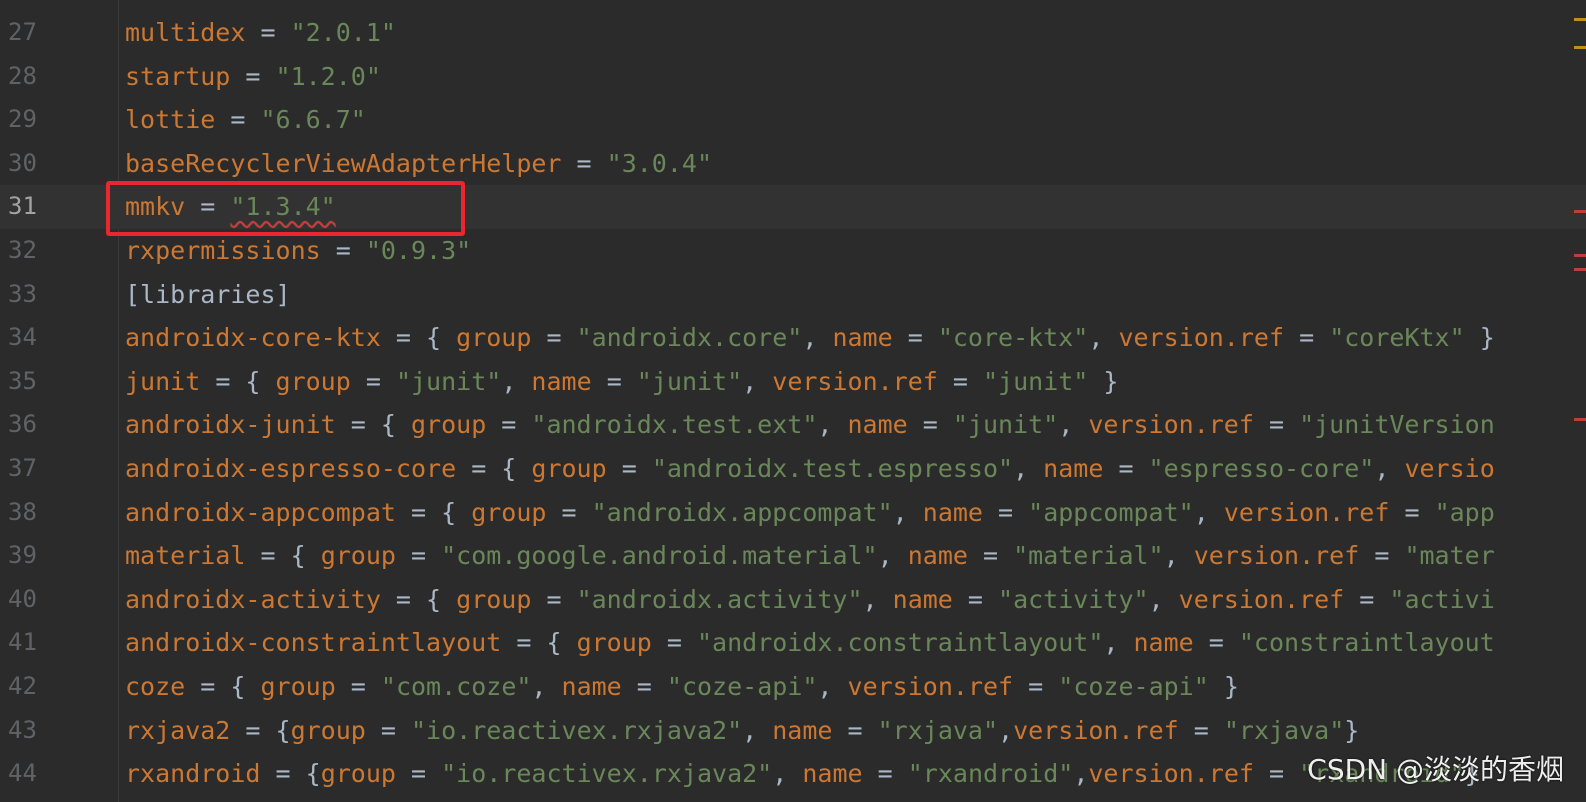  I want to click on line-number: 43, so click(22, 729).